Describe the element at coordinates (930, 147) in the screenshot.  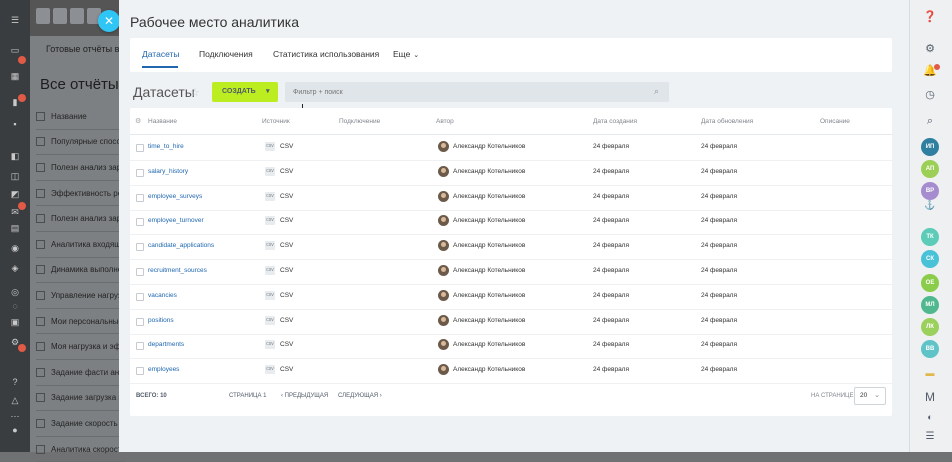
I see `user-avatar: ИП` at that location.